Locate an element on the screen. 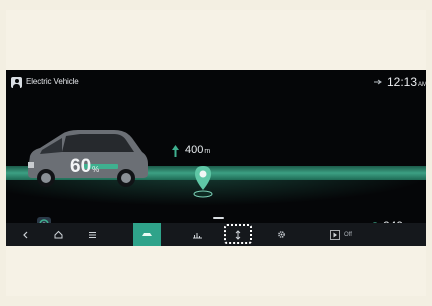 Image resolution: width=432 pixels, height=306 pixels. up-arrow-icon is located at coordinates (175, 151).